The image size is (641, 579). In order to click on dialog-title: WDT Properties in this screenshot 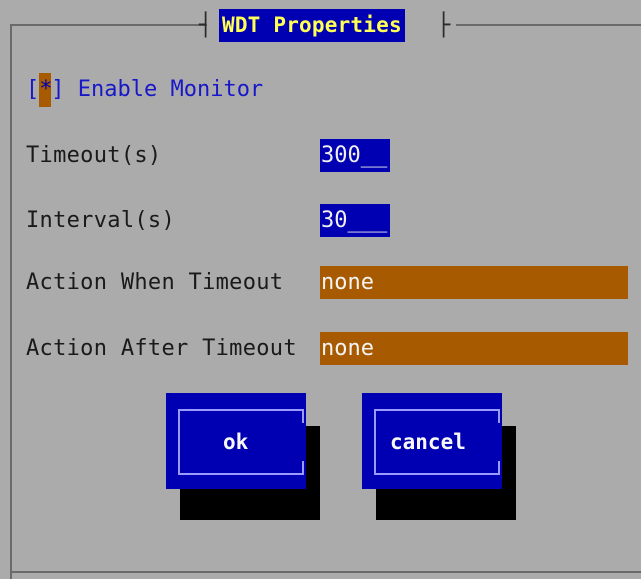, I will do `click(312, 25)`.